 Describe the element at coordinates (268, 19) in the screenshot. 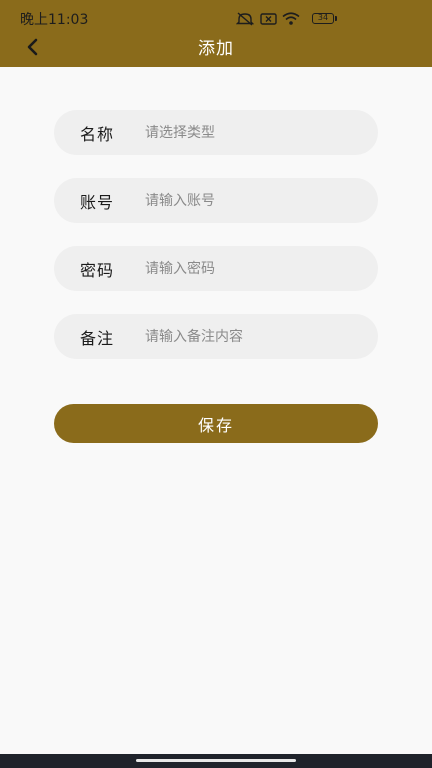

I see `sim-none-icon` at that location.